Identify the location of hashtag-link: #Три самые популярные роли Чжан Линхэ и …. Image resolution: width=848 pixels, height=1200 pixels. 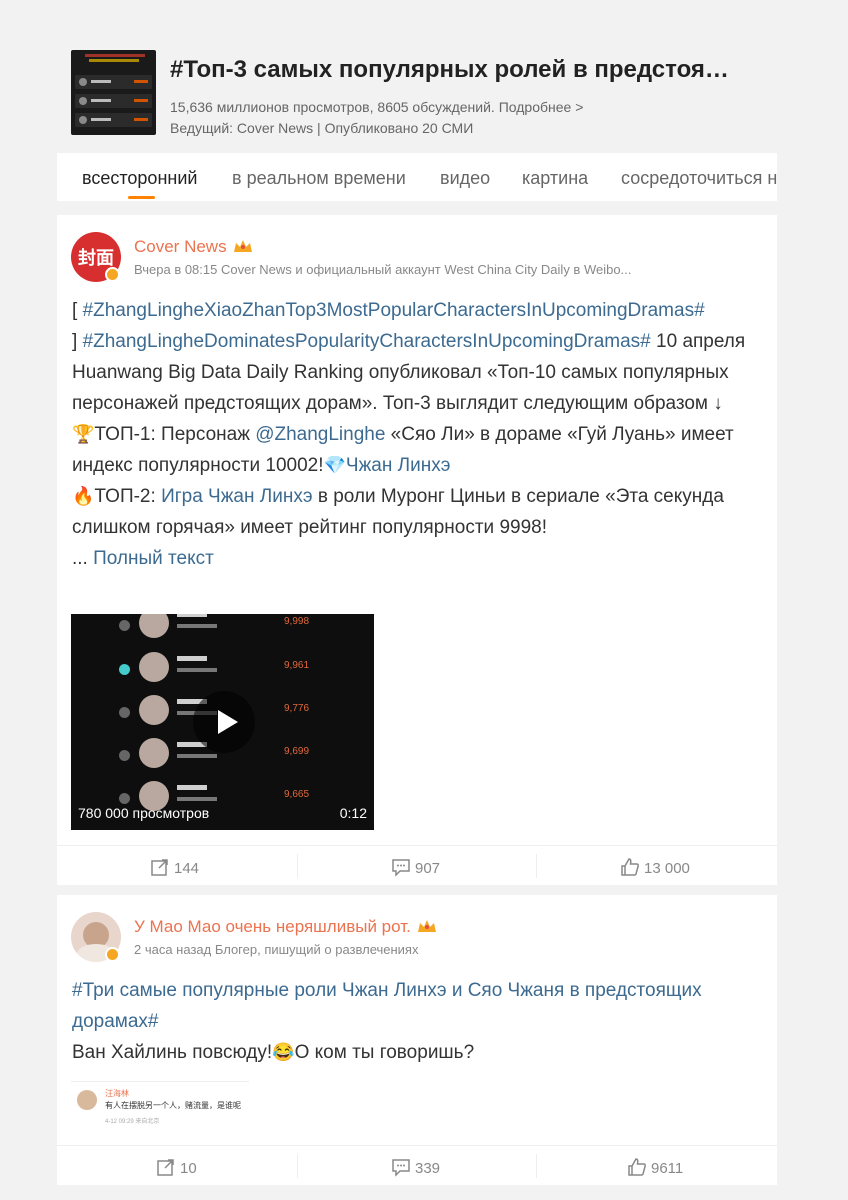
(387, 1006).